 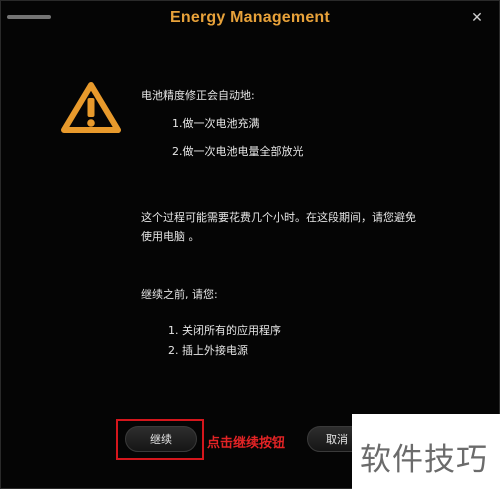 I want to click on notice-line-1: 这个过程可能需要花费几个小时。在这段期间，请您避免, so click(x=278, y=217).